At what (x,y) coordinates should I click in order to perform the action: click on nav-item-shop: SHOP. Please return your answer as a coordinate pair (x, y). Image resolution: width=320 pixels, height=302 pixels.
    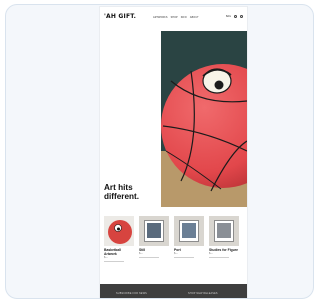
    Looking at the image, I should click on (174, 17).